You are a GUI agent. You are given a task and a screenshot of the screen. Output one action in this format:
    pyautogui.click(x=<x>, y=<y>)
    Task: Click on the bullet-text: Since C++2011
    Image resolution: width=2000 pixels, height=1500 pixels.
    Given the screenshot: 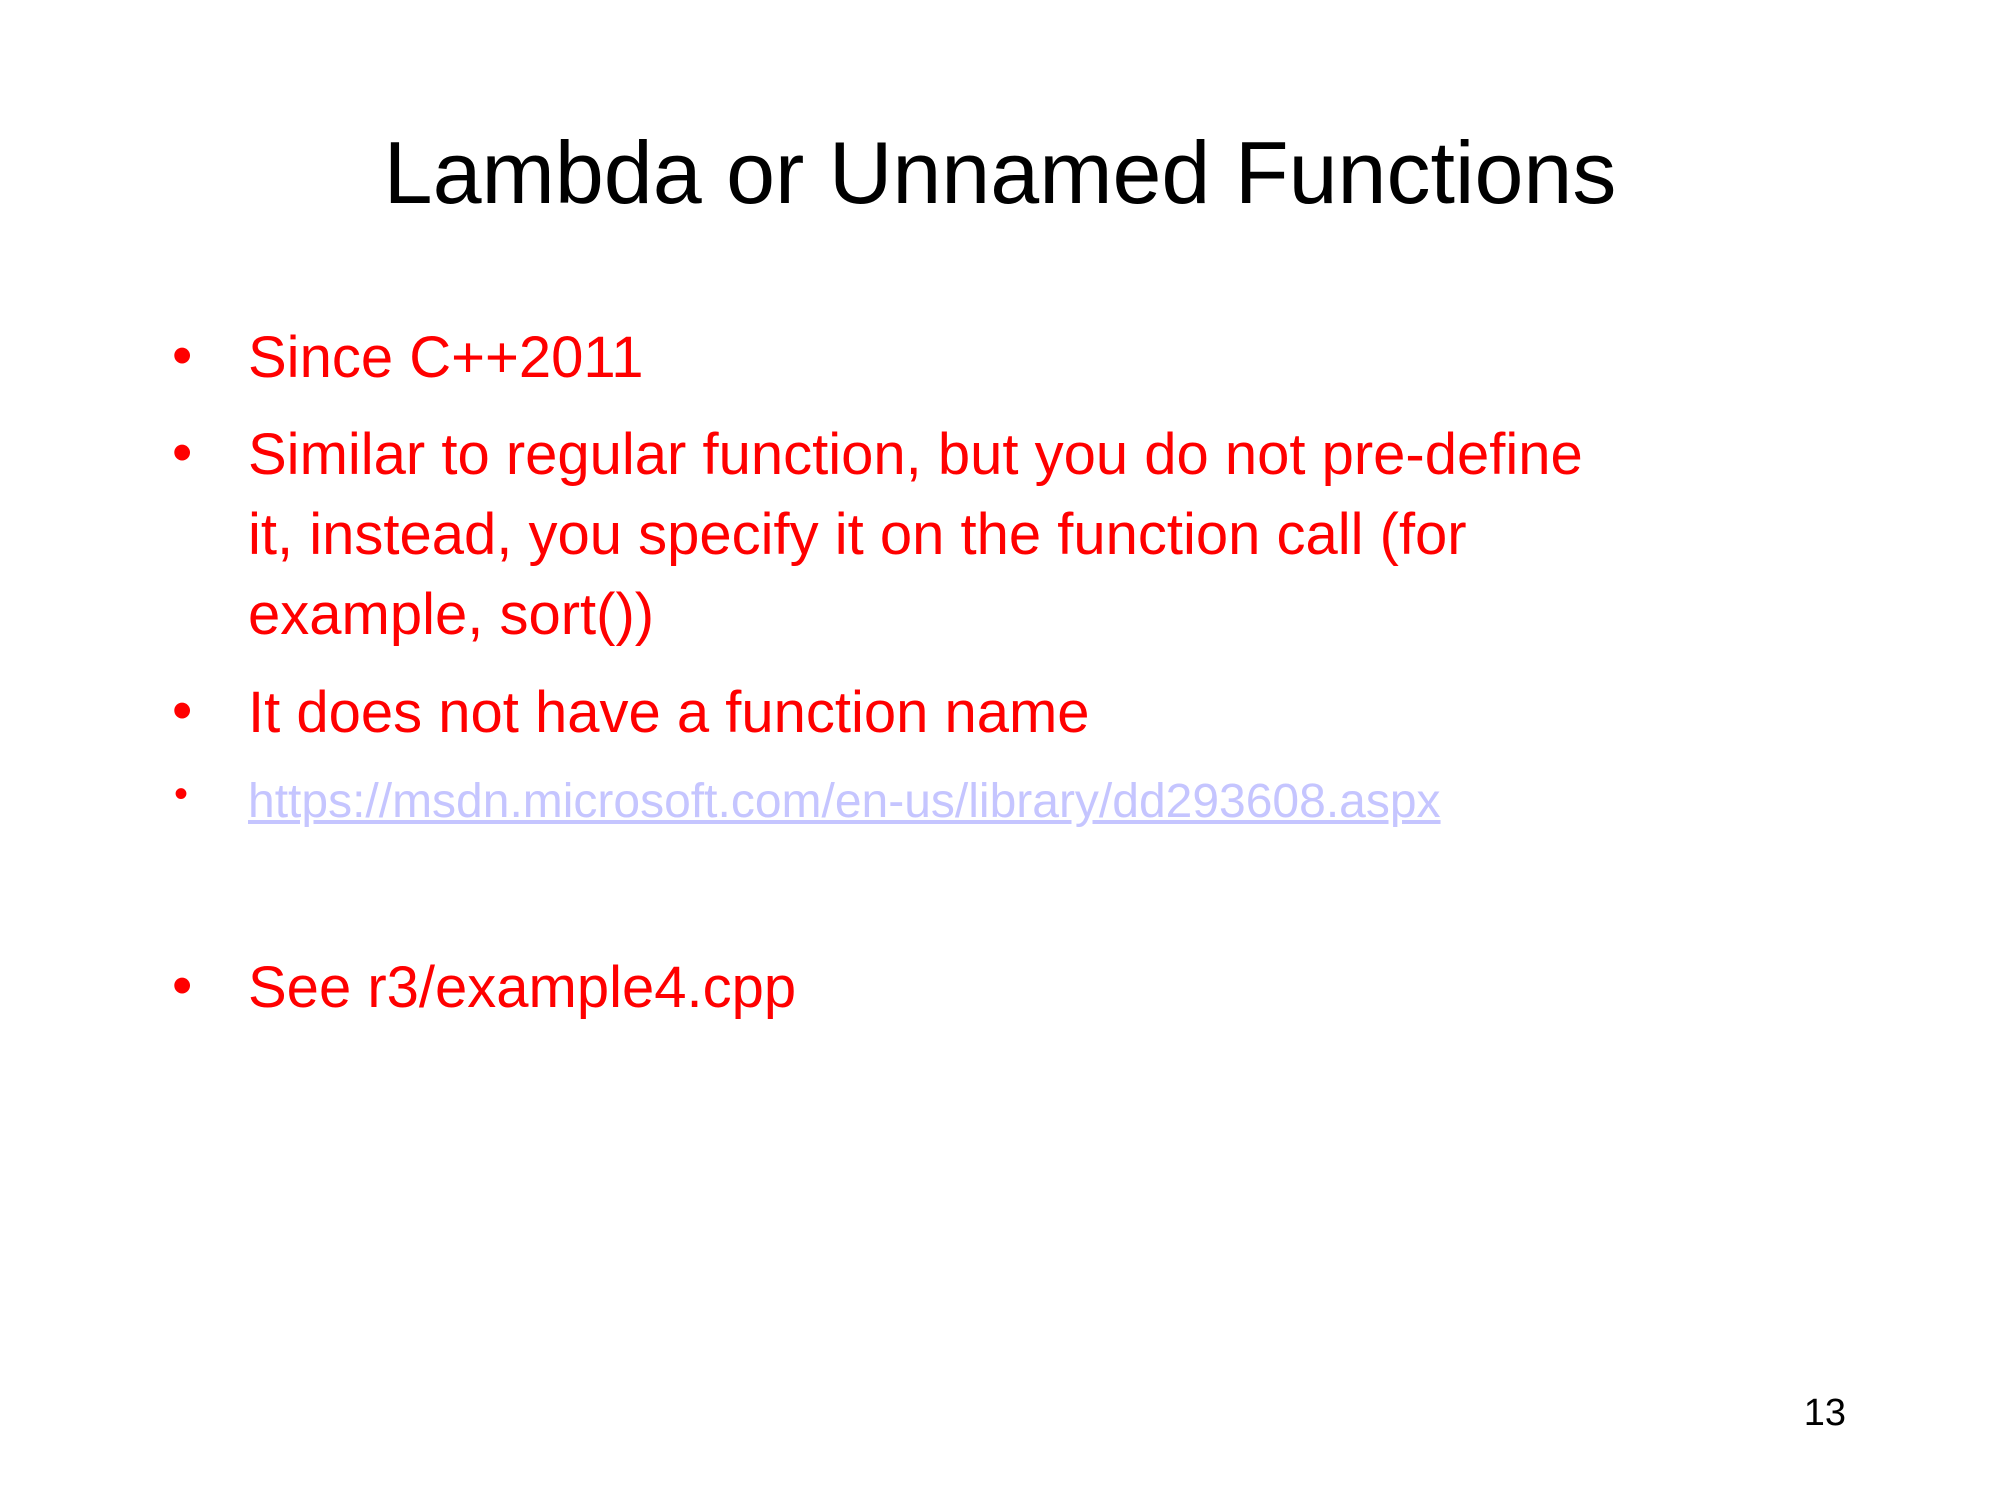 What is the action you would take?
    pyautogui.click(x=446, y=357)
    